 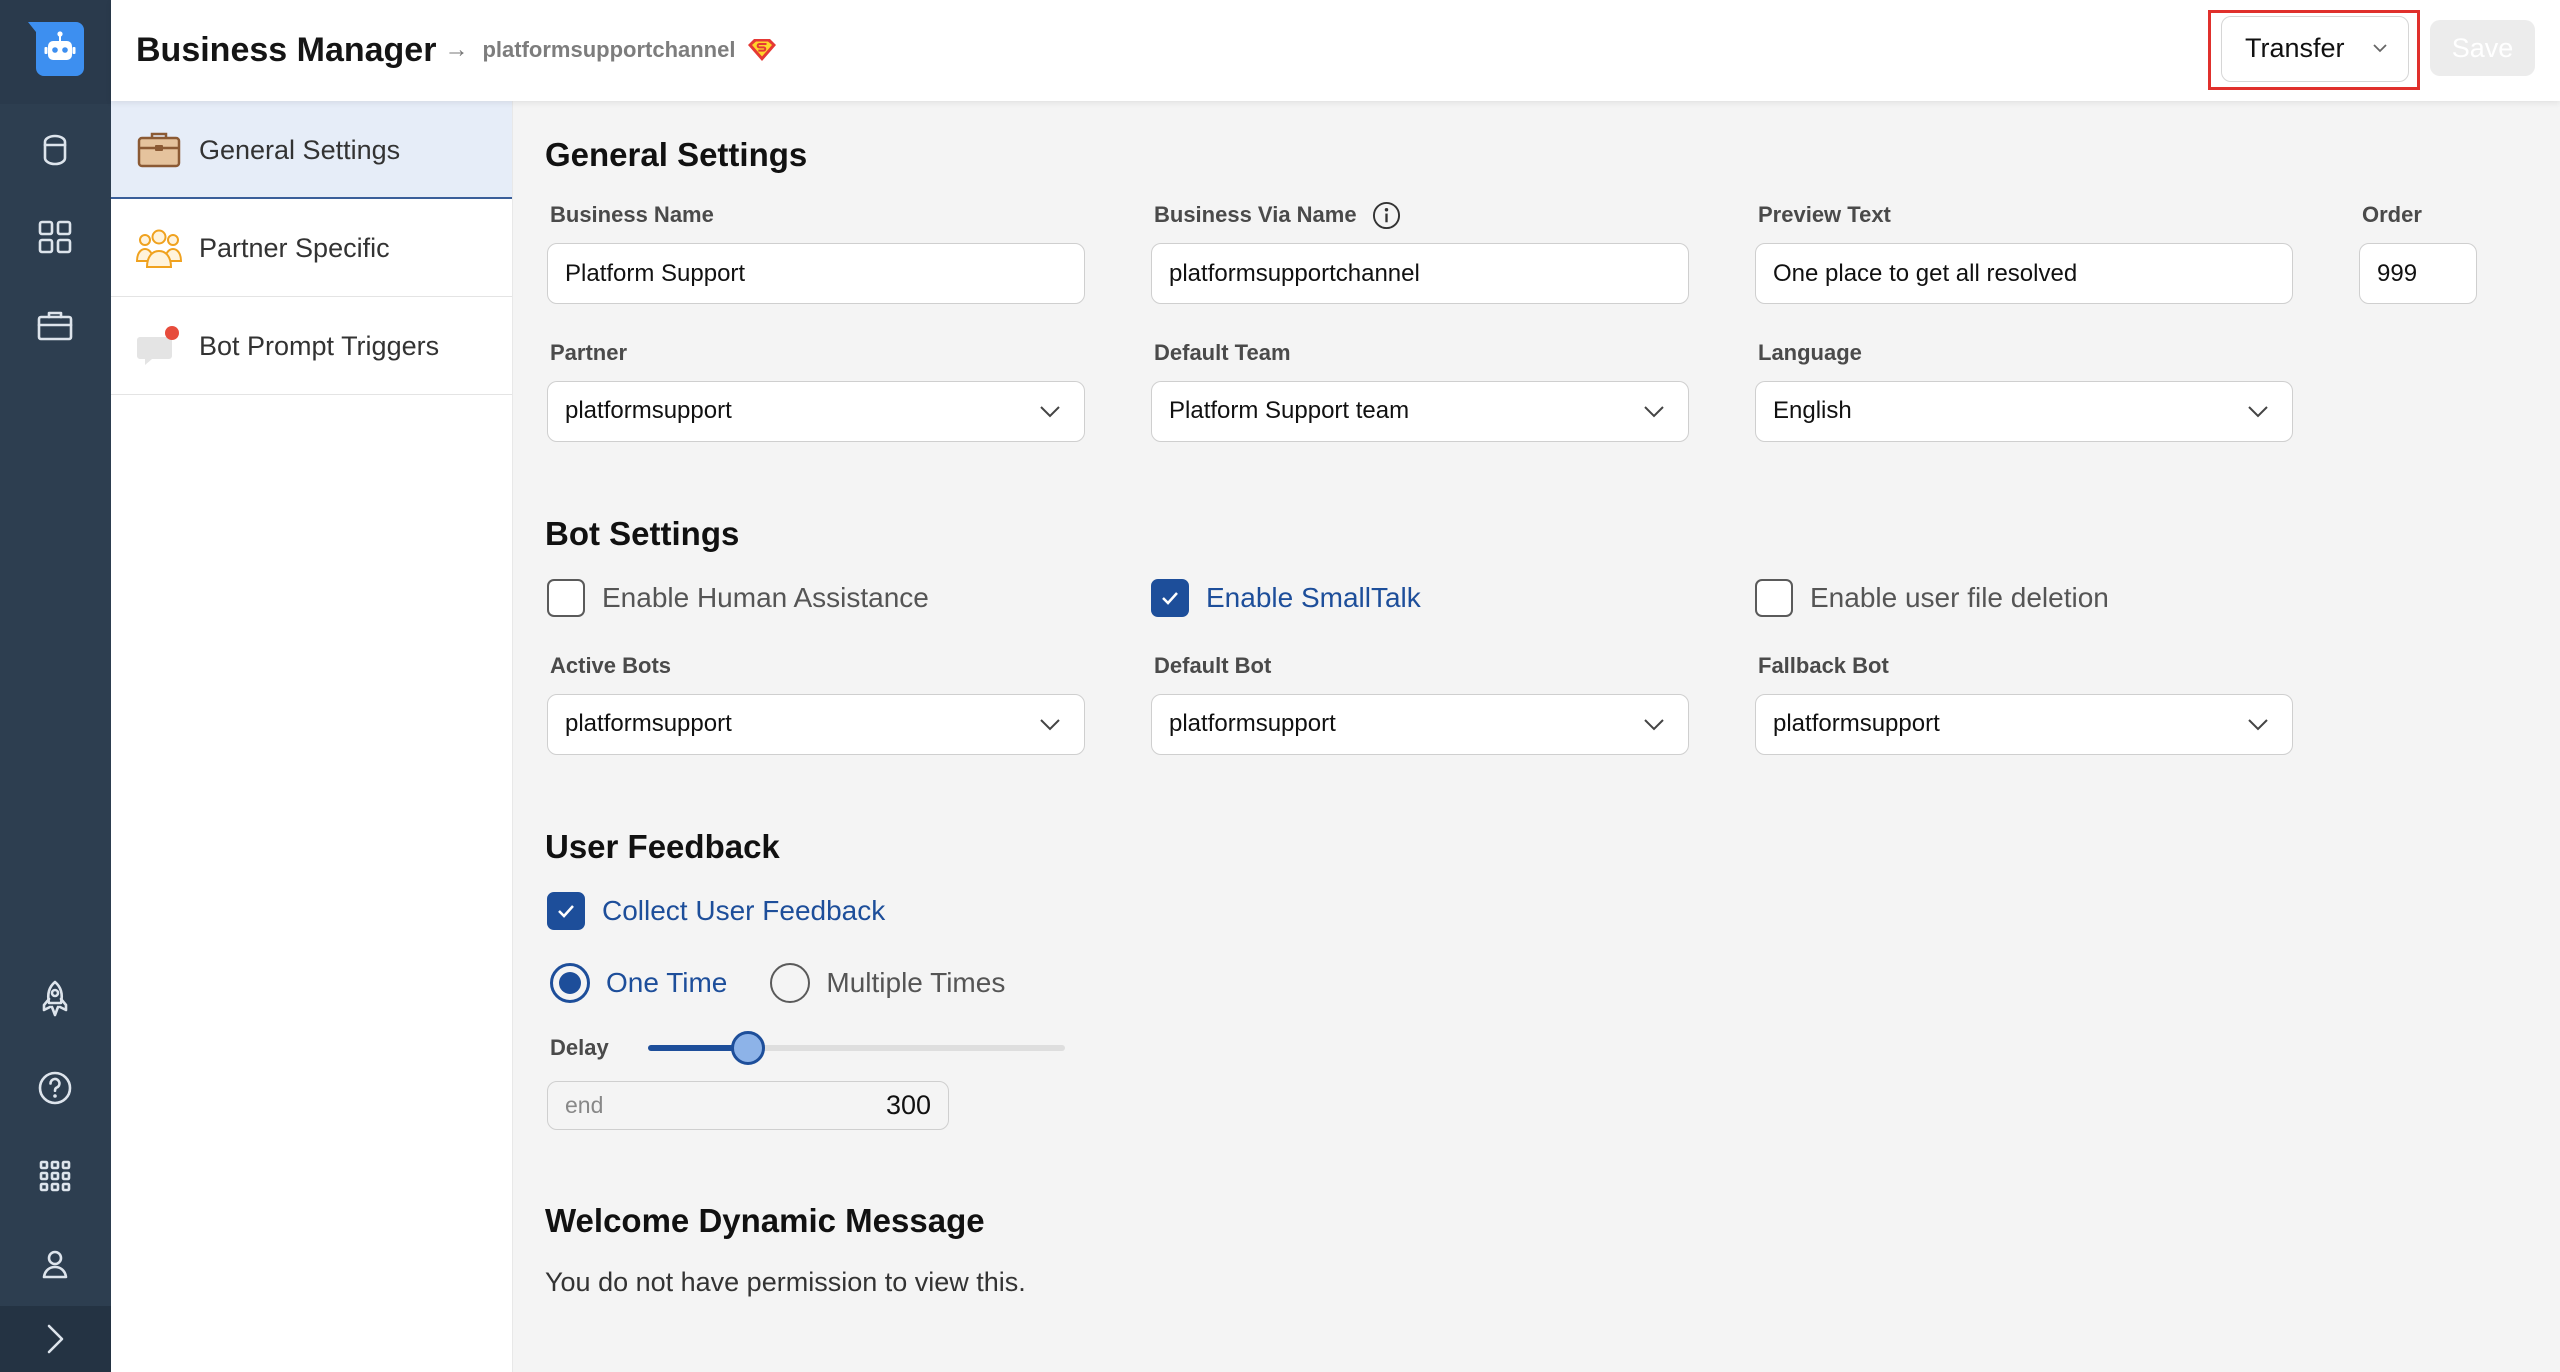 I want to click on chevron-right-icon, so click(x=55, y=1339).